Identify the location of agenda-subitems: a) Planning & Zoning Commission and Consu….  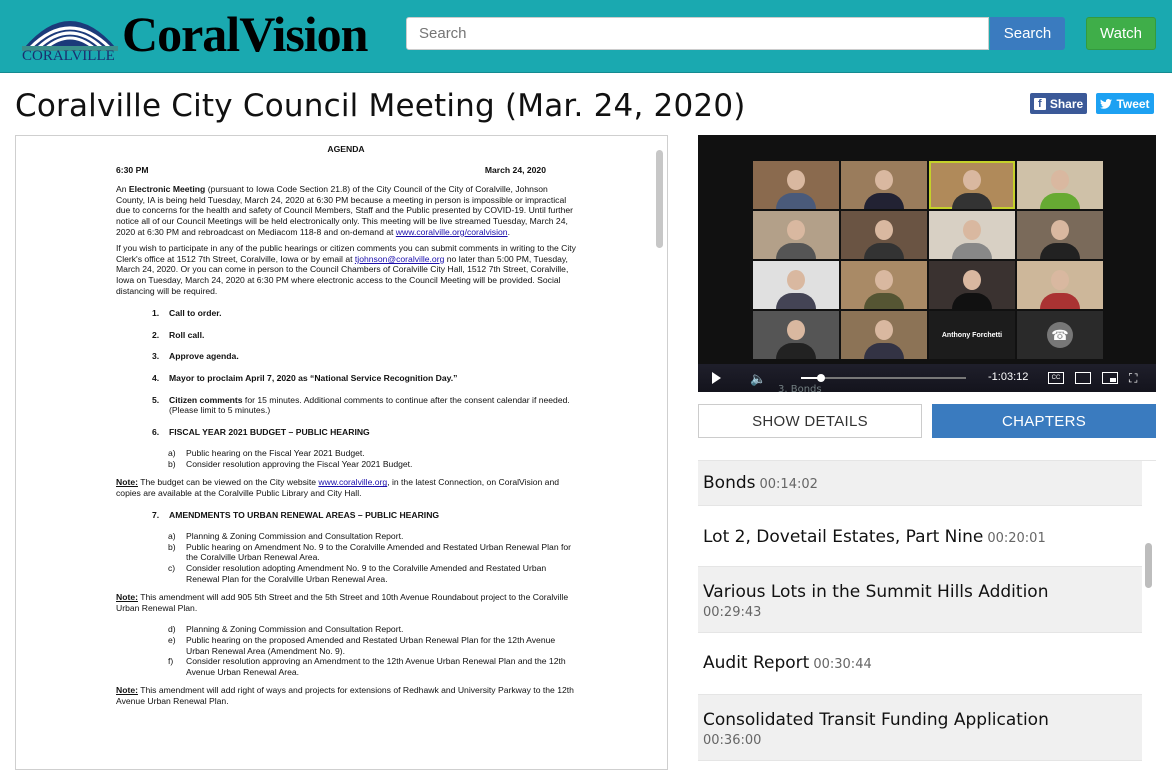
(372, 557).